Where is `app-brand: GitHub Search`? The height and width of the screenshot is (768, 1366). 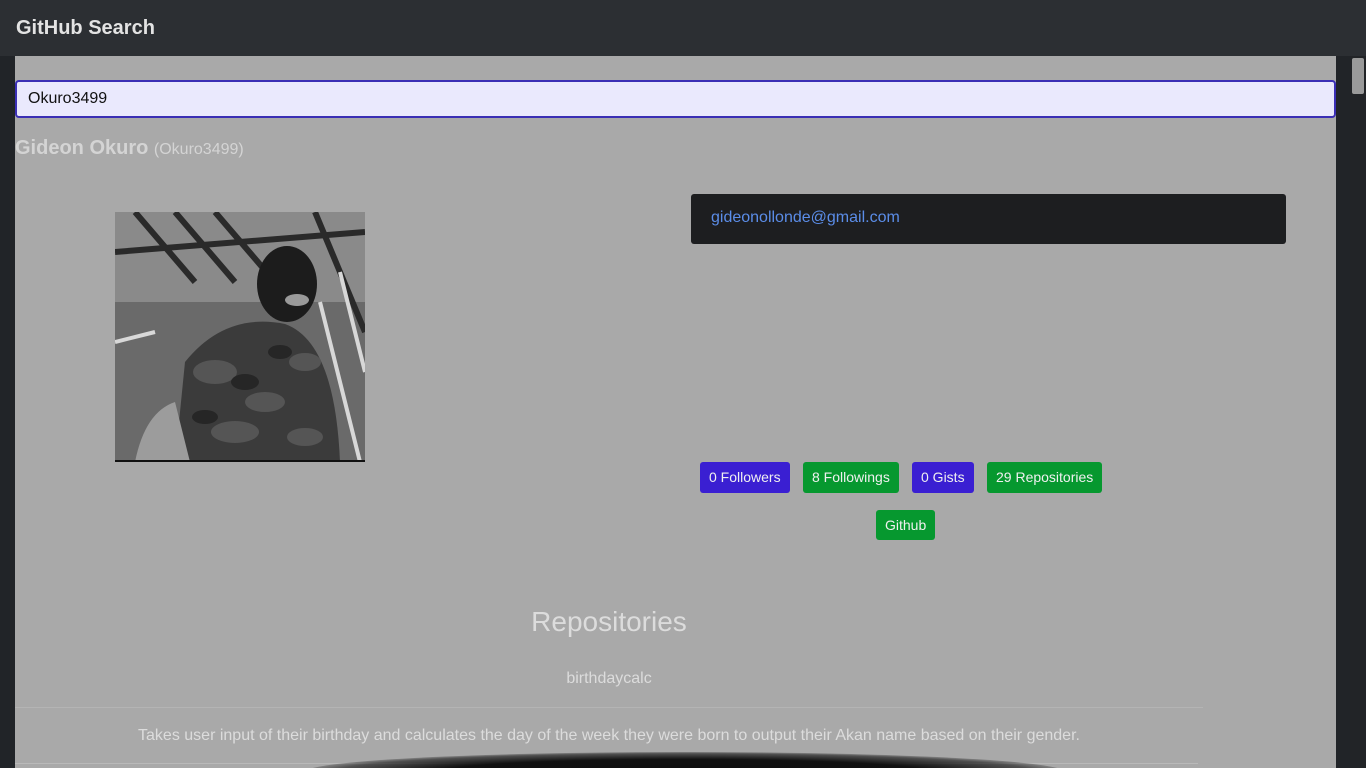
app-brand: GitHub Search is located at coordinates (85, 28).